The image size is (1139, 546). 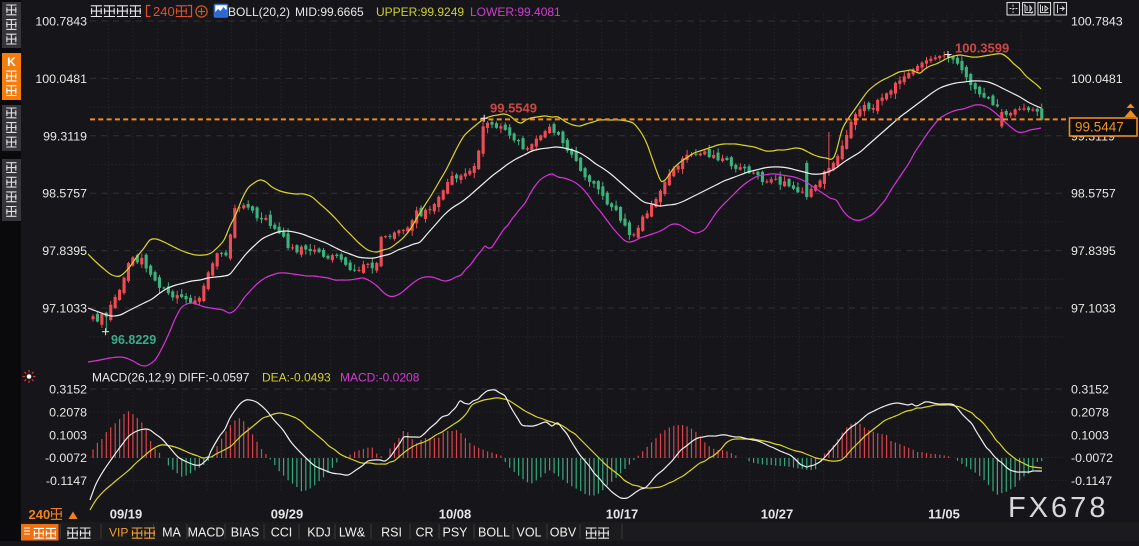 What do you see at coordinates (777, 514) in the screenshot?
I see `svg-text: 10/27` at bounding box center [777, 514].